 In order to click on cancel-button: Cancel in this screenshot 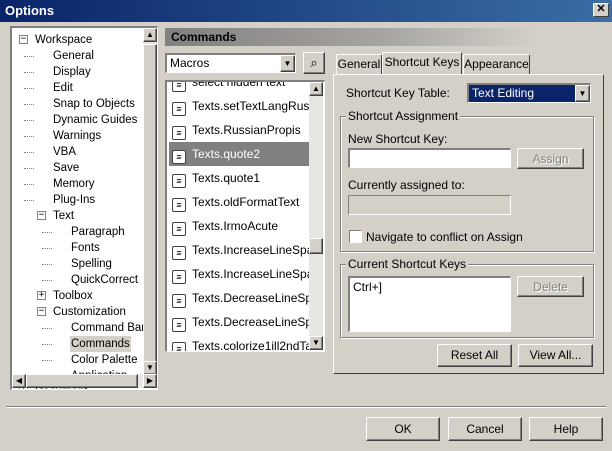, I will do `click(485, 429)`.